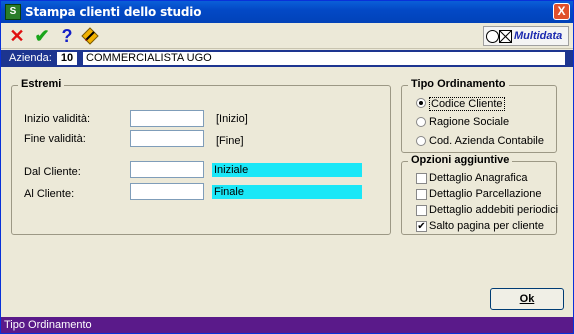 This screenshot has height=334, width=574. I want to click on inizio-validita-input, so click(167, 118).